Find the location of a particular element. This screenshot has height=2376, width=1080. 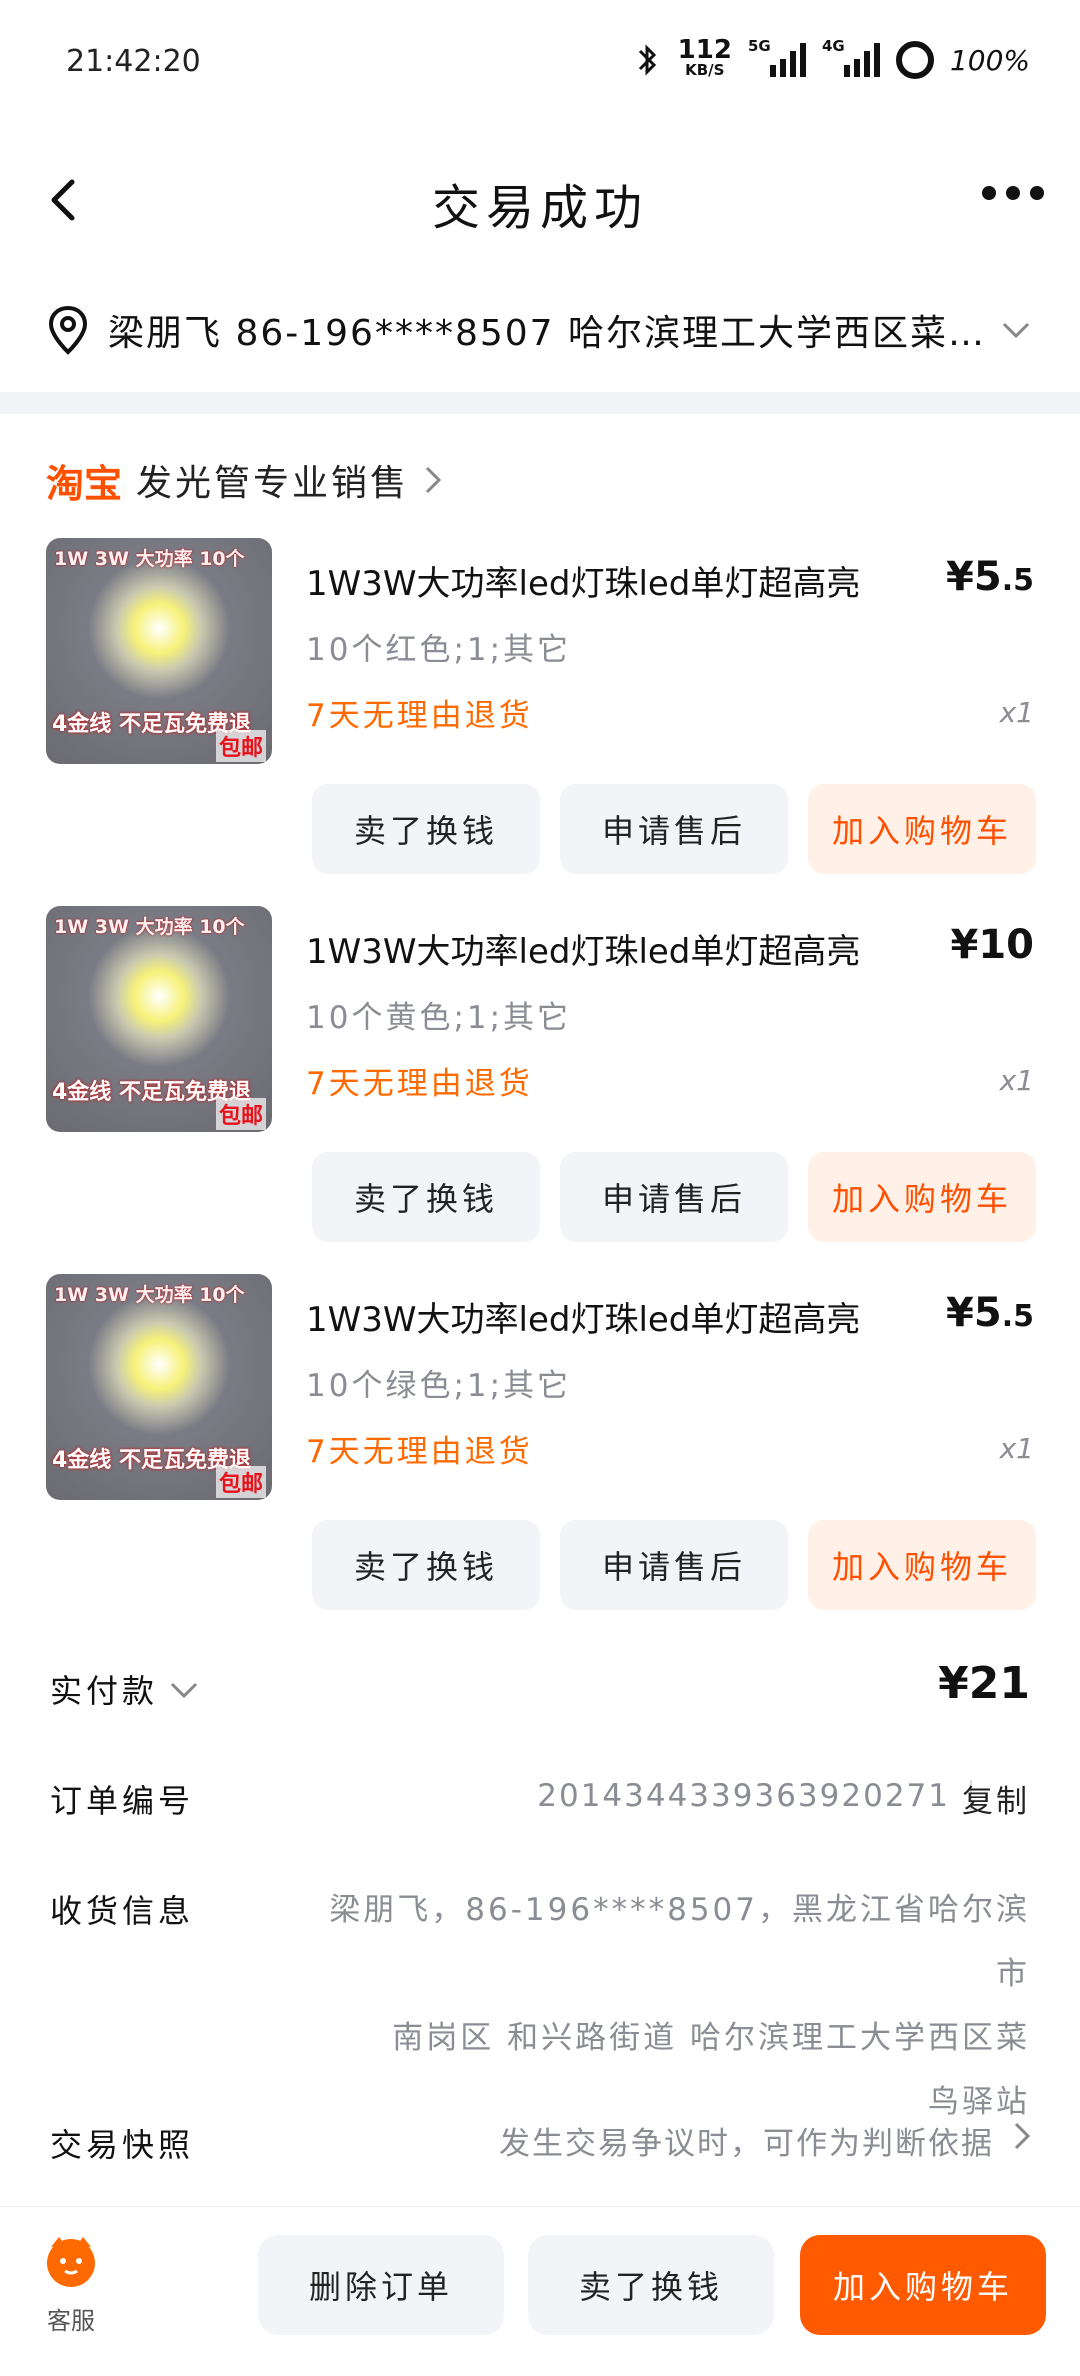

bottom-action-bar: 客服 删除订单 卖了换钱 加入购物车 is located at coordinates (540, 2291).